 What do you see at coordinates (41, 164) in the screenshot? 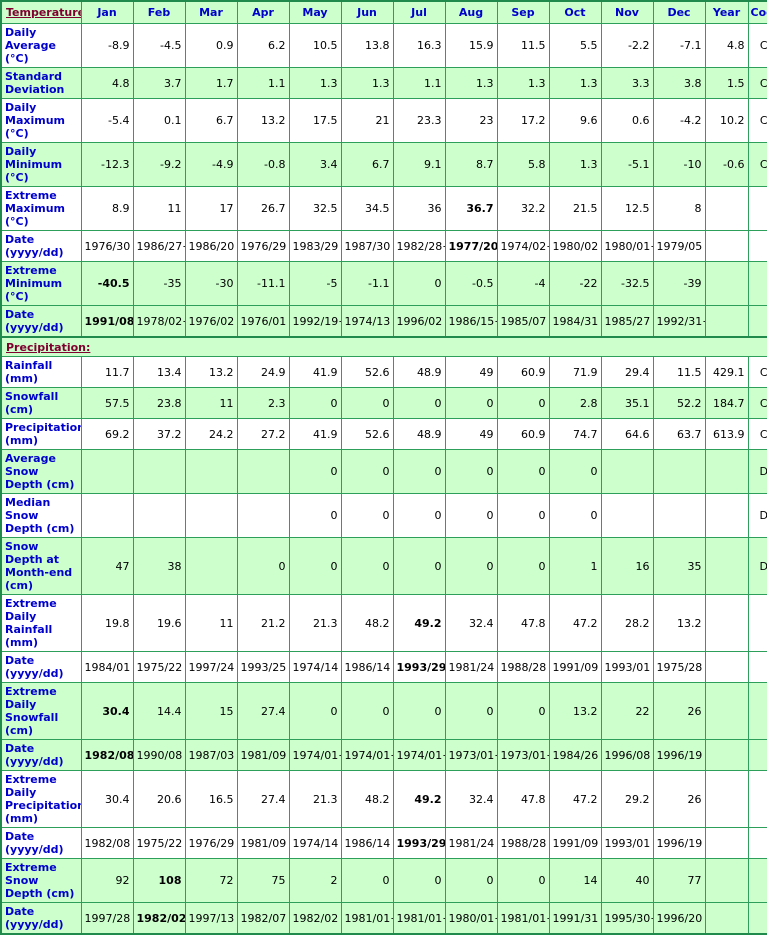
I see `row-label: Daily Minimum (°C)` at bounding box center [41, 164].